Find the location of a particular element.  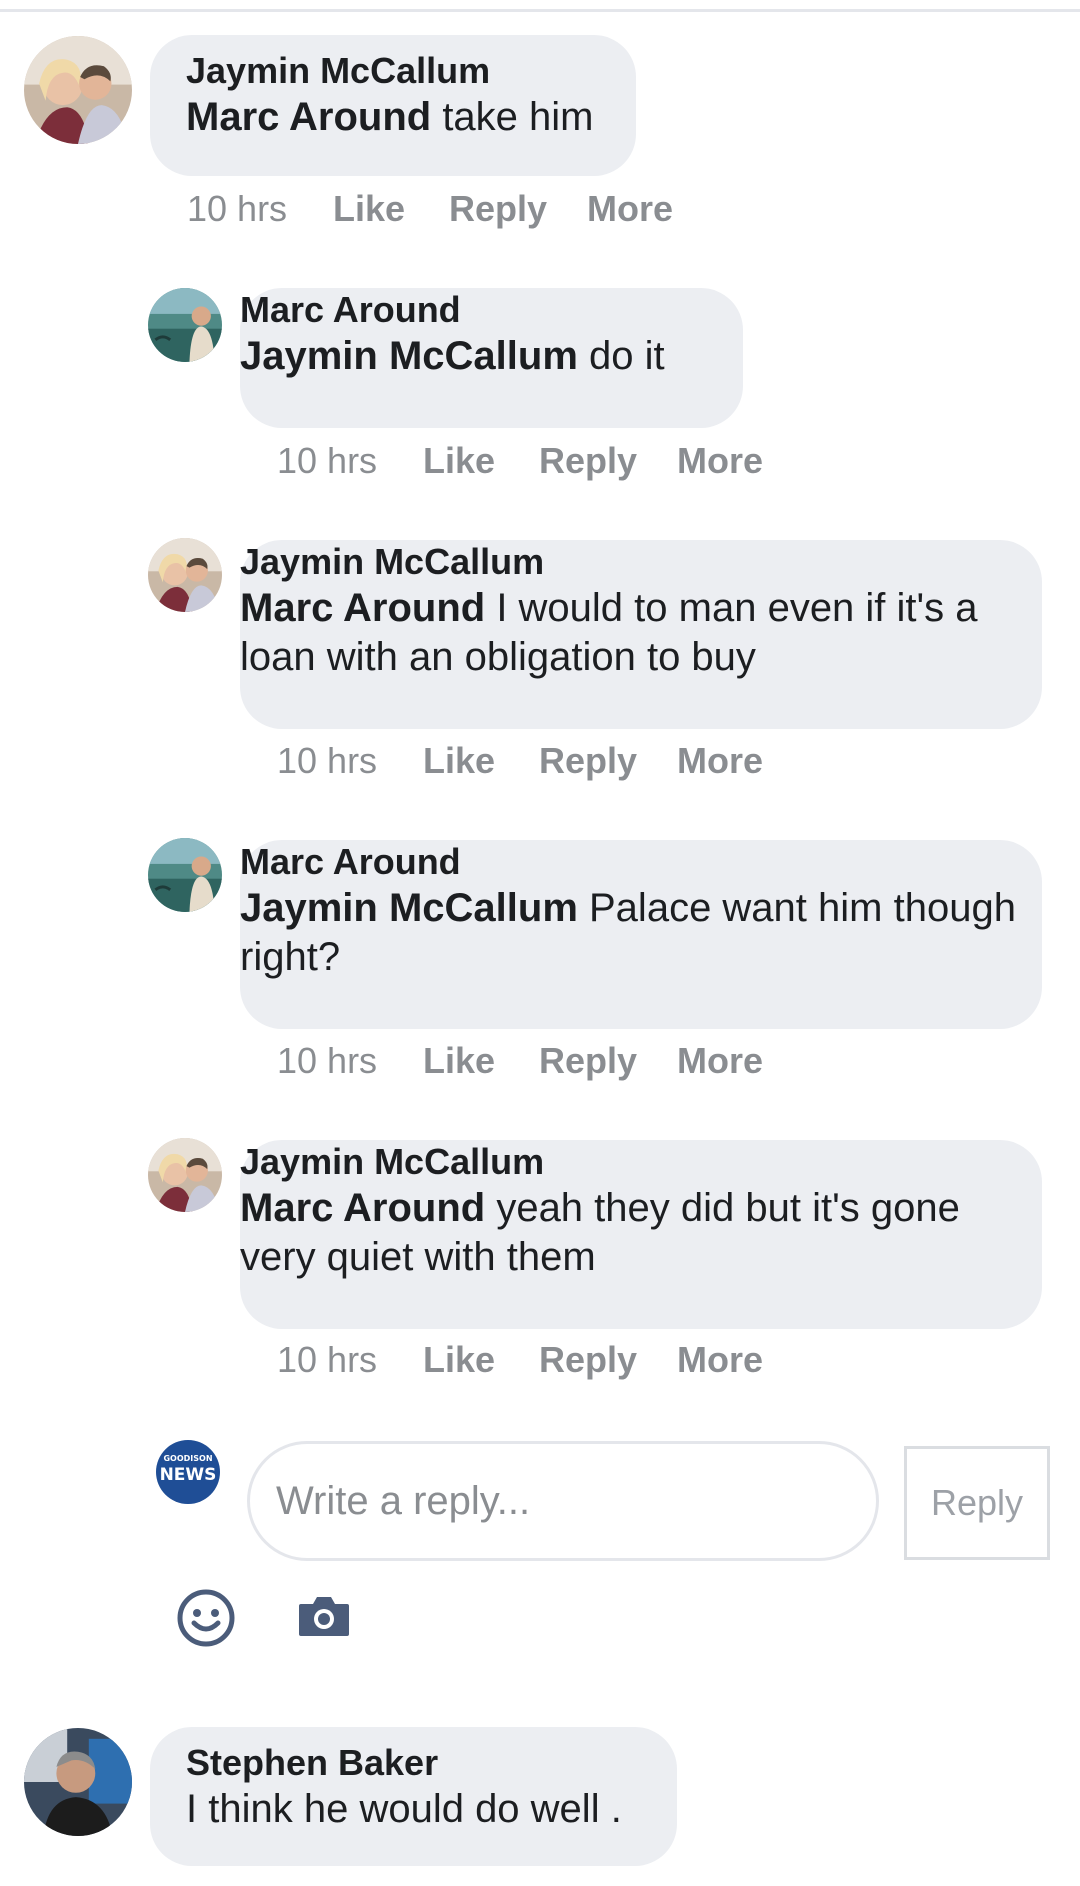

comment-actions: 10 hrs Like Reply More is located at coordinates (447, 209).